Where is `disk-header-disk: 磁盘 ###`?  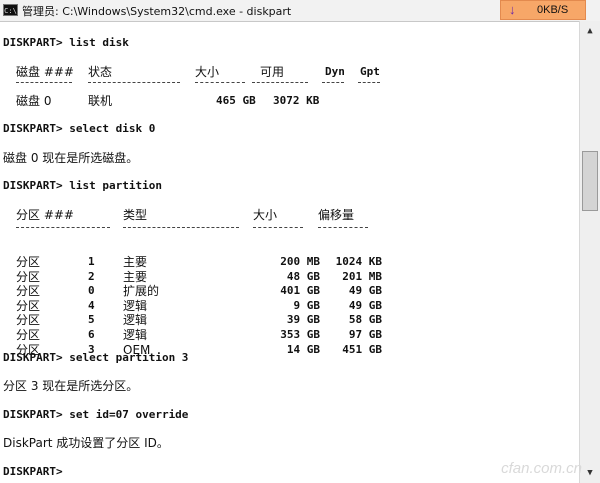 disk-header-disk: 磁盘 ### is located at coordinates (45, 72).